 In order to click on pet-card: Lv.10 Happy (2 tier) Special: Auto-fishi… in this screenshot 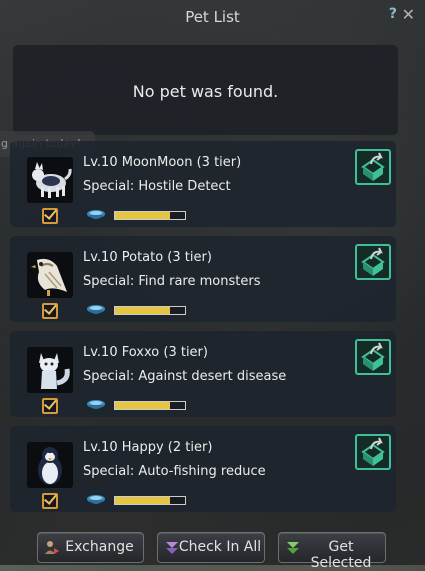, I will do `click(203, 469)`.